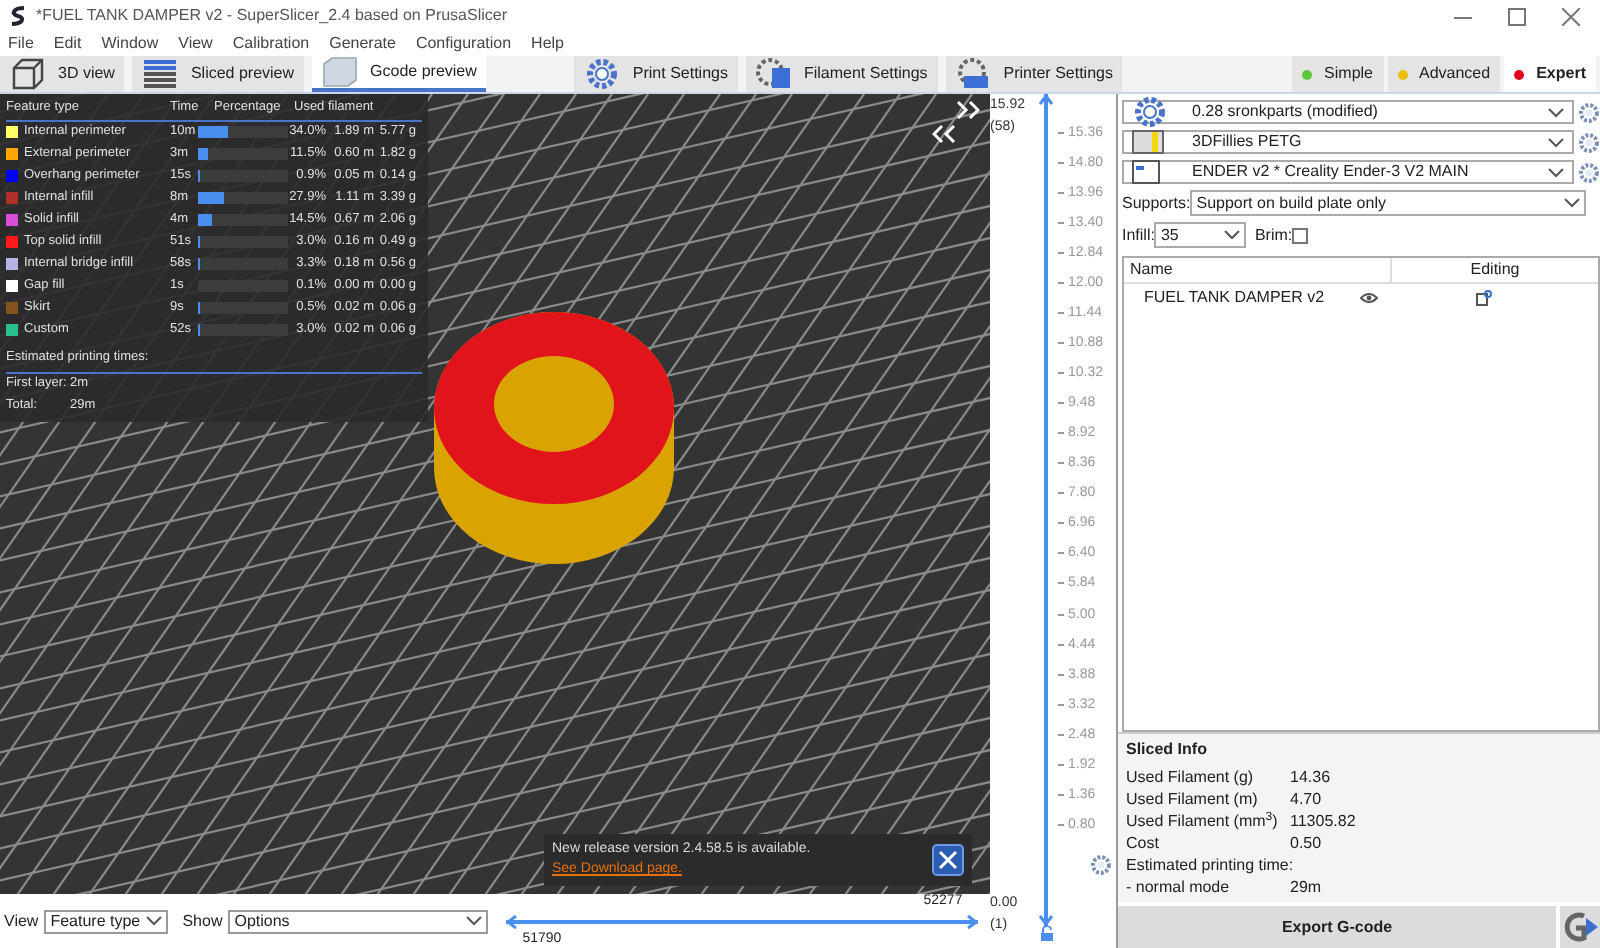  Describe the element at coordinates (272, 16) in the screenshot. I see `window-title: *FUEL TANK DAMPER v2 - SuperSlicer_2.4 based on PrusaSlicer` at that location.